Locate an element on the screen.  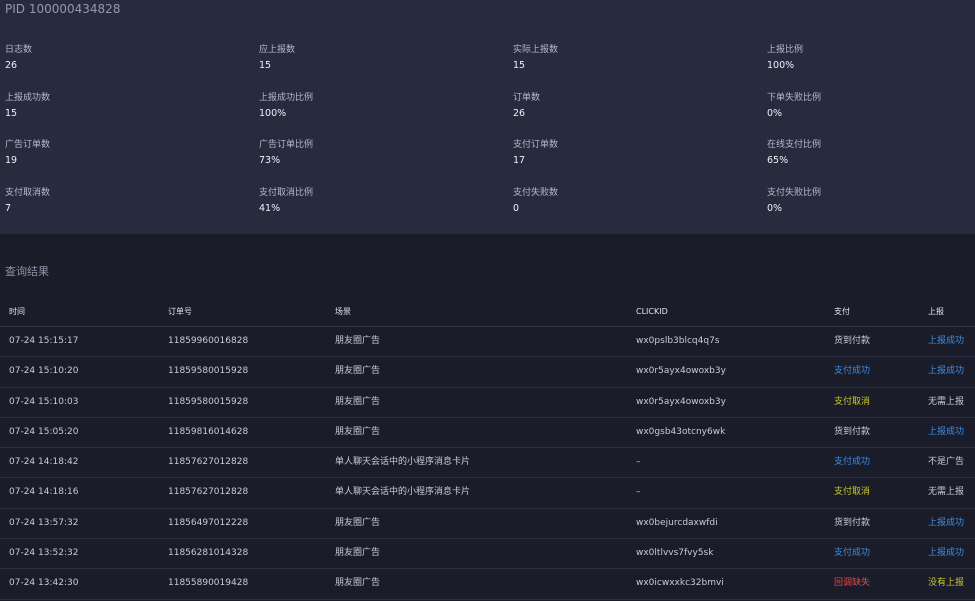
cell-time: 07-24 15:05:20 is located at coordinates (44, 431).